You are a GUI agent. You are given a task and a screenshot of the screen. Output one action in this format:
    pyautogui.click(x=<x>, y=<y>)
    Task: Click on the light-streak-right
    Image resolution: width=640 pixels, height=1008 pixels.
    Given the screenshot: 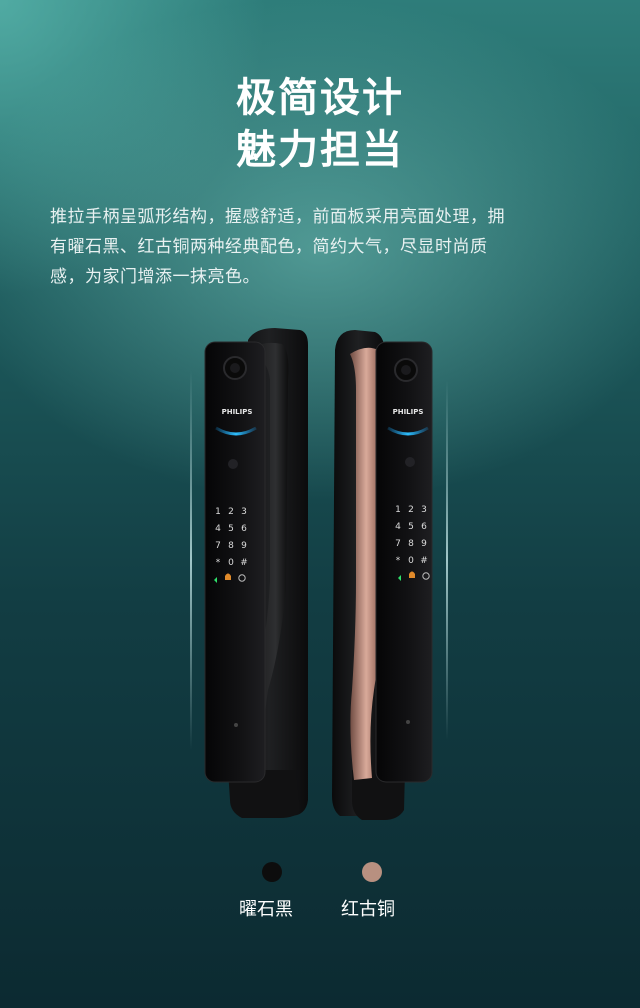 What is the action you would take?
    pyautogui.click(x=447, y=560)
    